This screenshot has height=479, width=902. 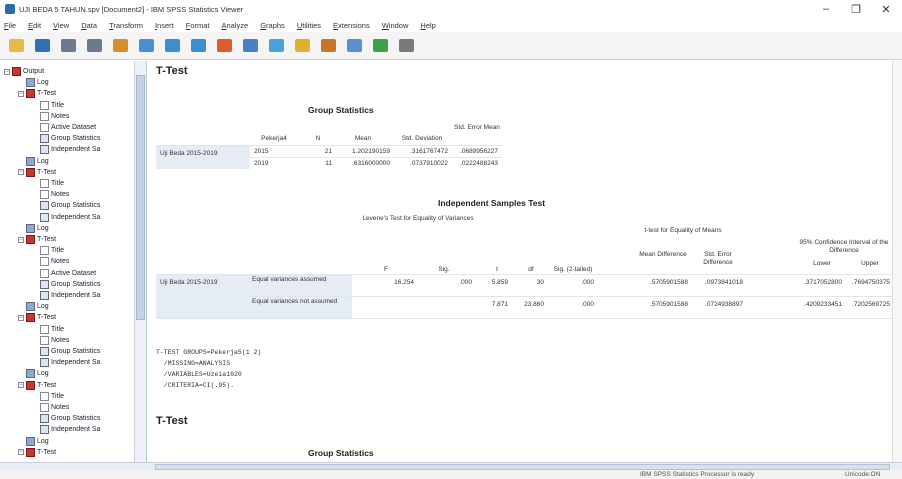 What do you see at coordinates (94, 46) in the screenshot?
I see `print-preview-icon` at bounding box center [94, 46].